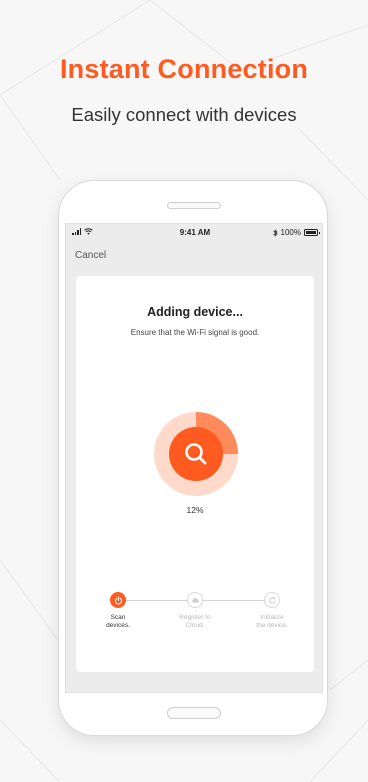  I want to click on battery-percent: 100%, so click(290, 232).